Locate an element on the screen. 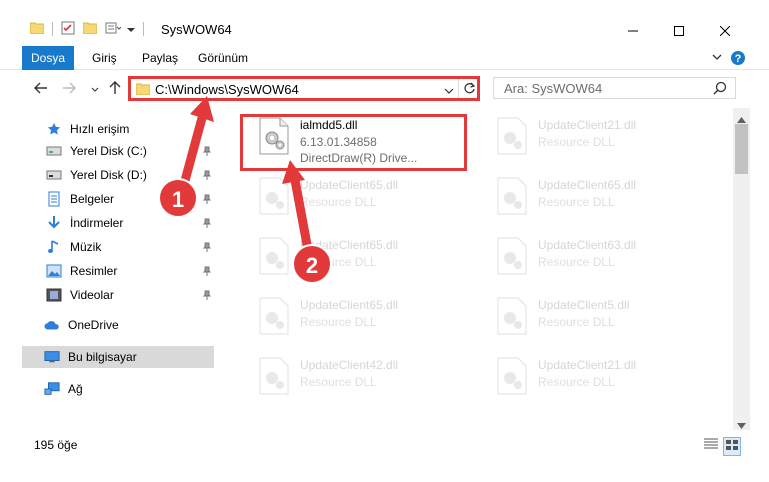 This screenshot has width=769, height=482. file-name: UpdateClient63.dll is located at coordinates (587, 245).